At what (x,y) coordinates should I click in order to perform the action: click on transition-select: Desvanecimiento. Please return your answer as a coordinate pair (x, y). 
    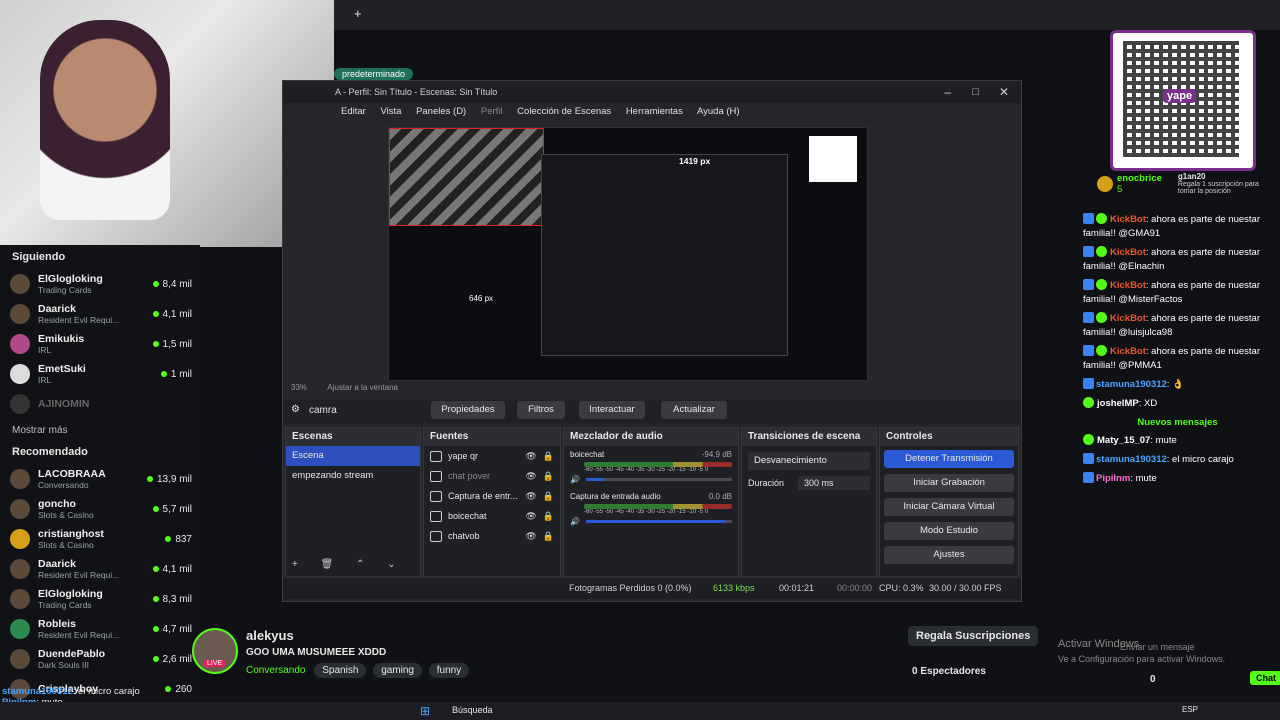
    Looking at the image, I should click on (809, 461).